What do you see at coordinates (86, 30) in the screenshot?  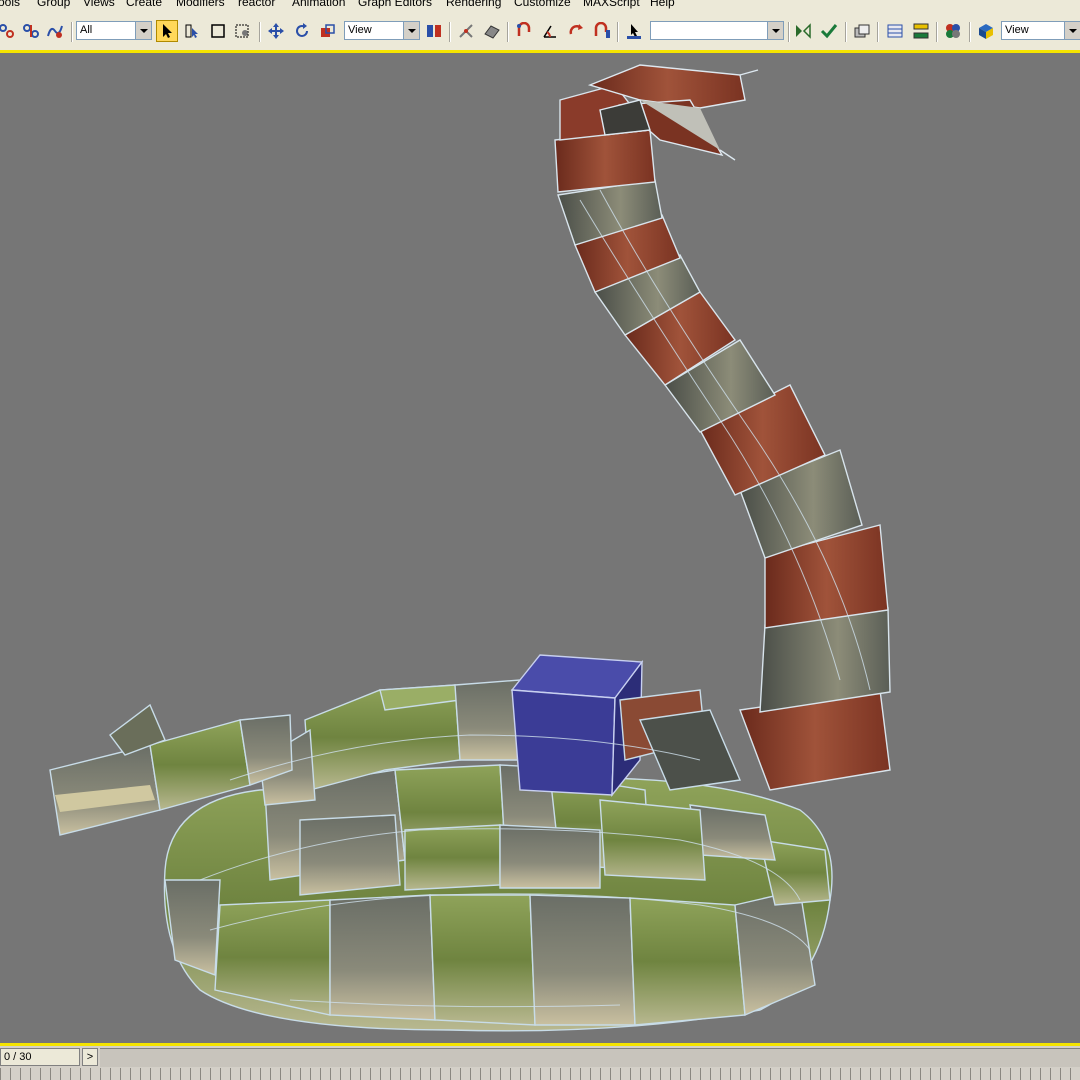 I see `selection-filter-value: All` at bounding box center [86, 30].